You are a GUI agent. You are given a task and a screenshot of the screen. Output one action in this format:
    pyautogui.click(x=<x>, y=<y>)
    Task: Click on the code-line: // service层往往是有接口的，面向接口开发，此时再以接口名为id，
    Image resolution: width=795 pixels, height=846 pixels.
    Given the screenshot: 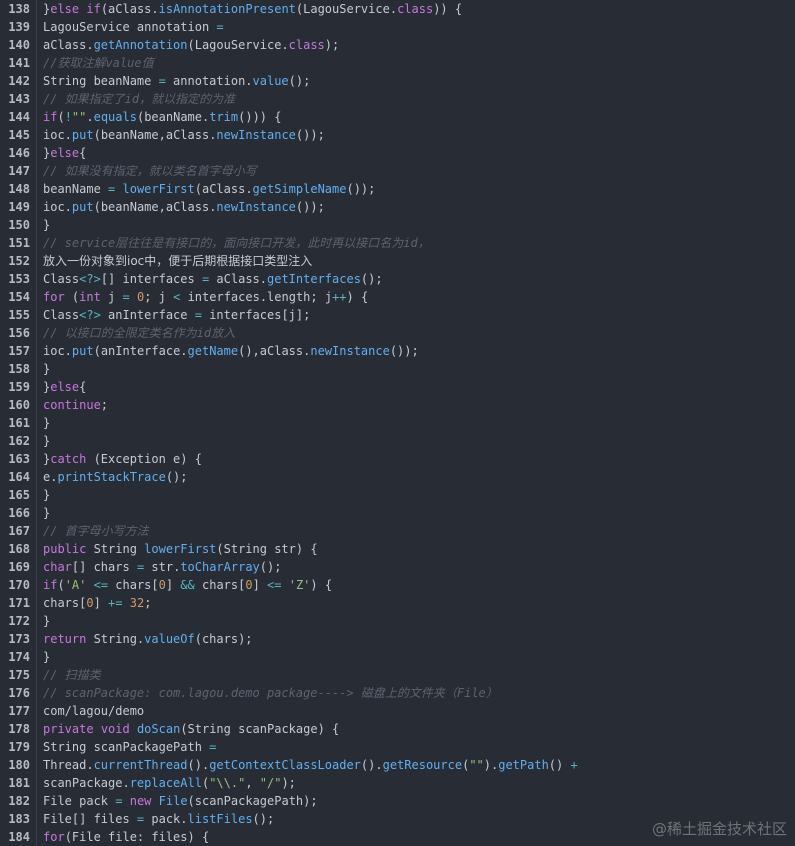 What is the action you would take?
    pyautogui.click(x=419, y=243)
    